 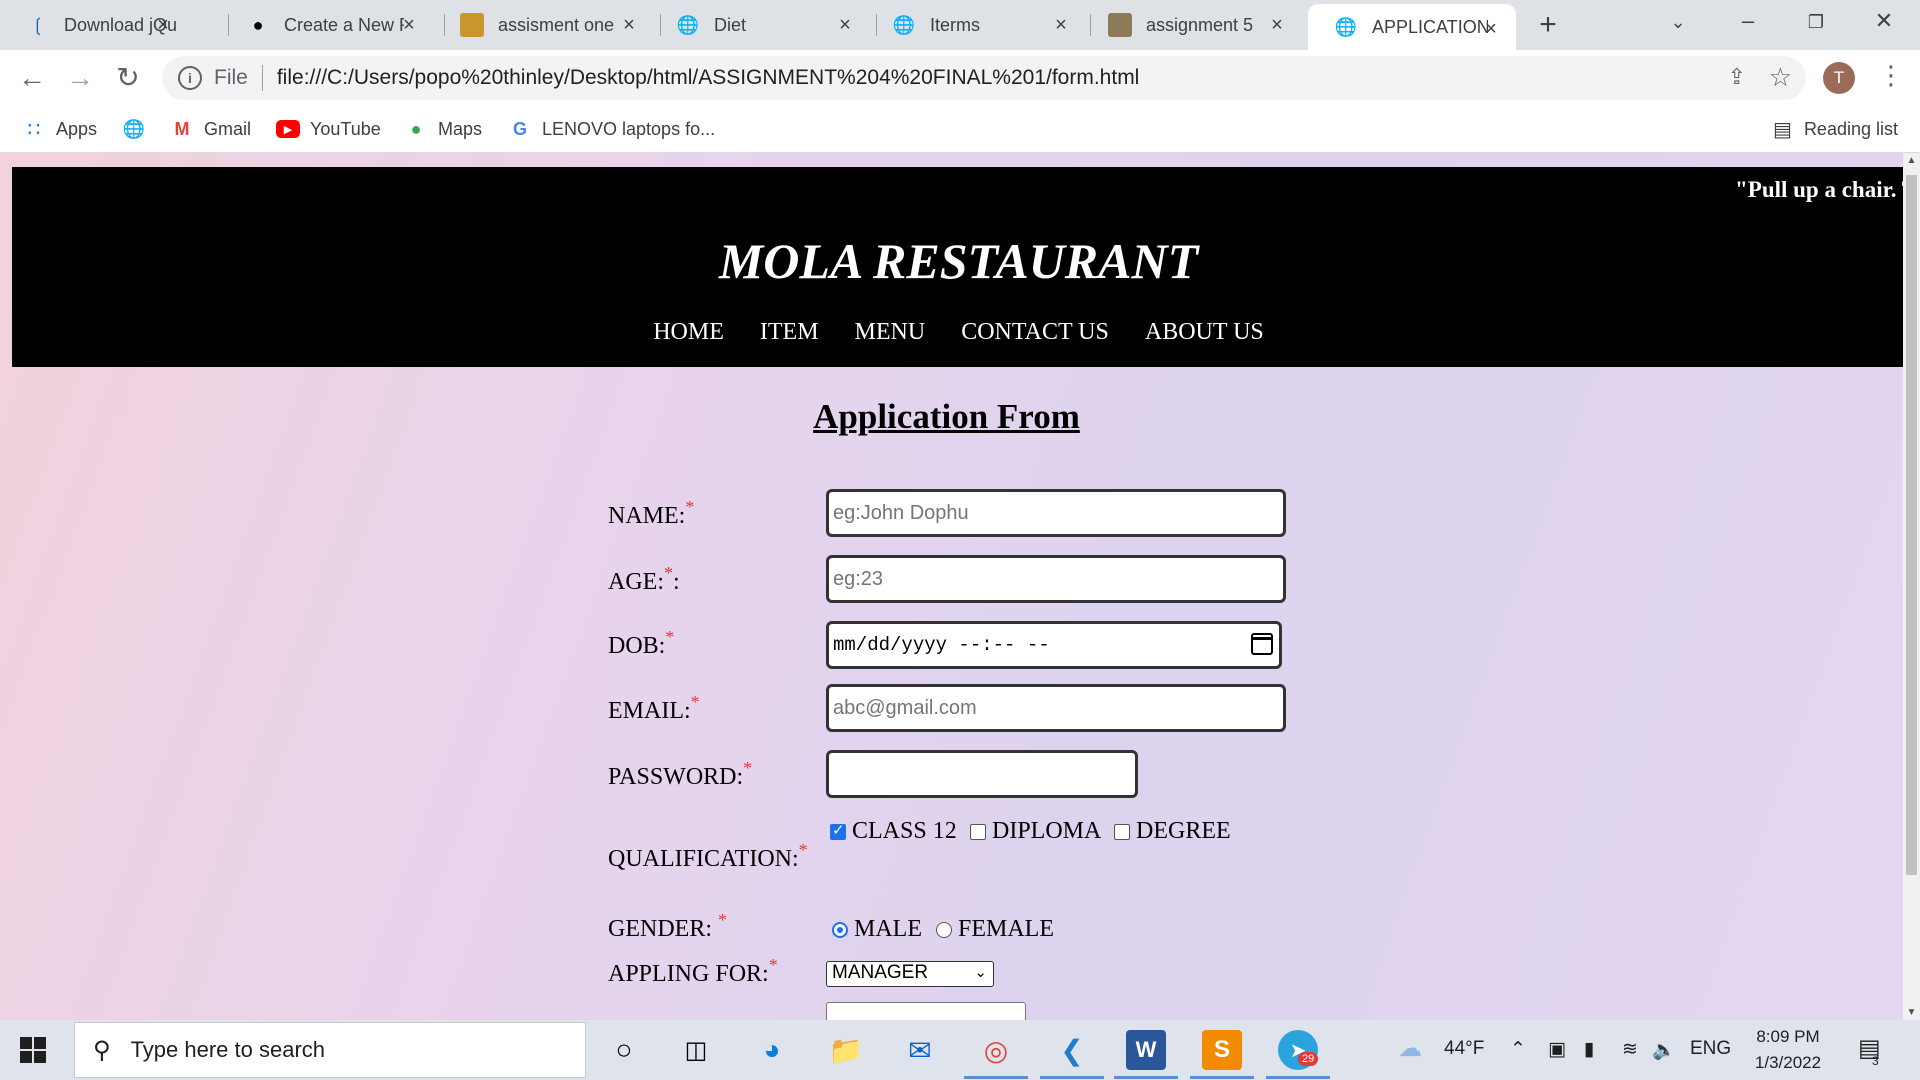 I want to click on gender-female: FEMALE, so click(x=995, y=929).